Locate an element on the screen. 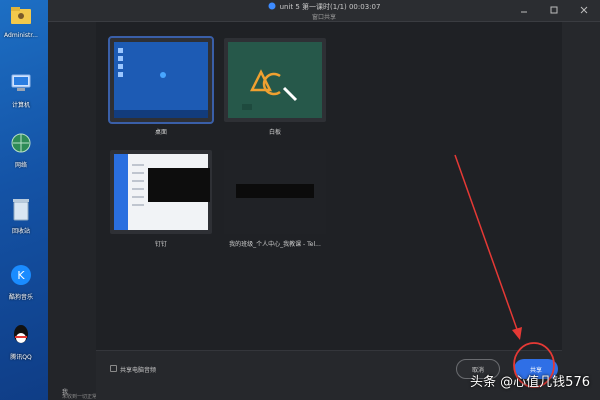 Image resolution: width=600 pixels, height=400 pixels. dingtalk-preview is located at coordinates (162, 192).